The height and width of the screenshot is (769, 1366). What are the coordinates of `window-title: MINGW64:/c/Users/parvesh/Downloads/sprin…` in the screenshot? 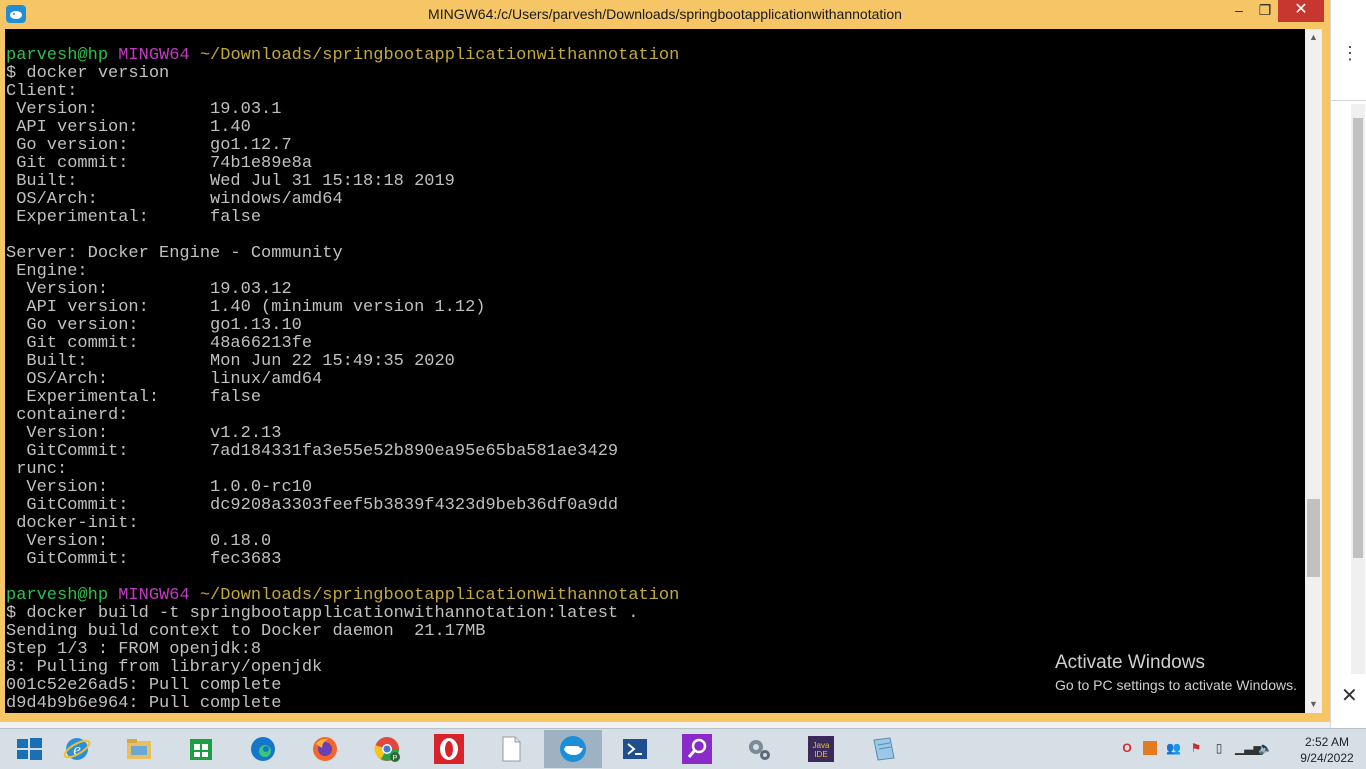 It's located at (665, 14).